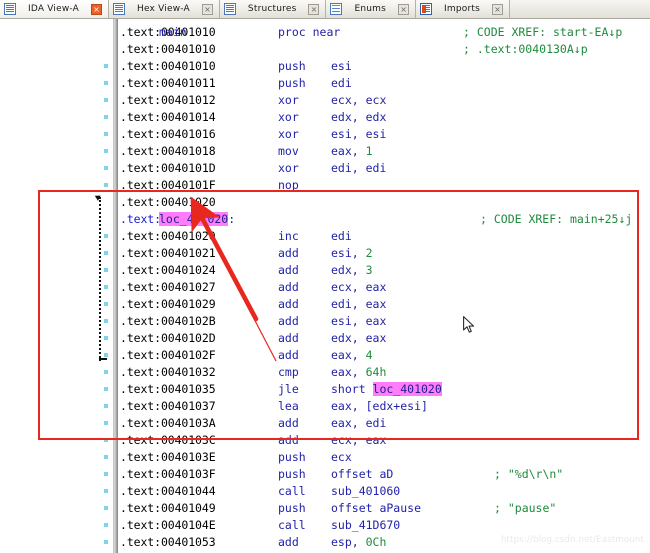 This screenshot has height=553, width=650. I want to click on tab-hex-view-a: Hex View-A ×, so click(164, 9).